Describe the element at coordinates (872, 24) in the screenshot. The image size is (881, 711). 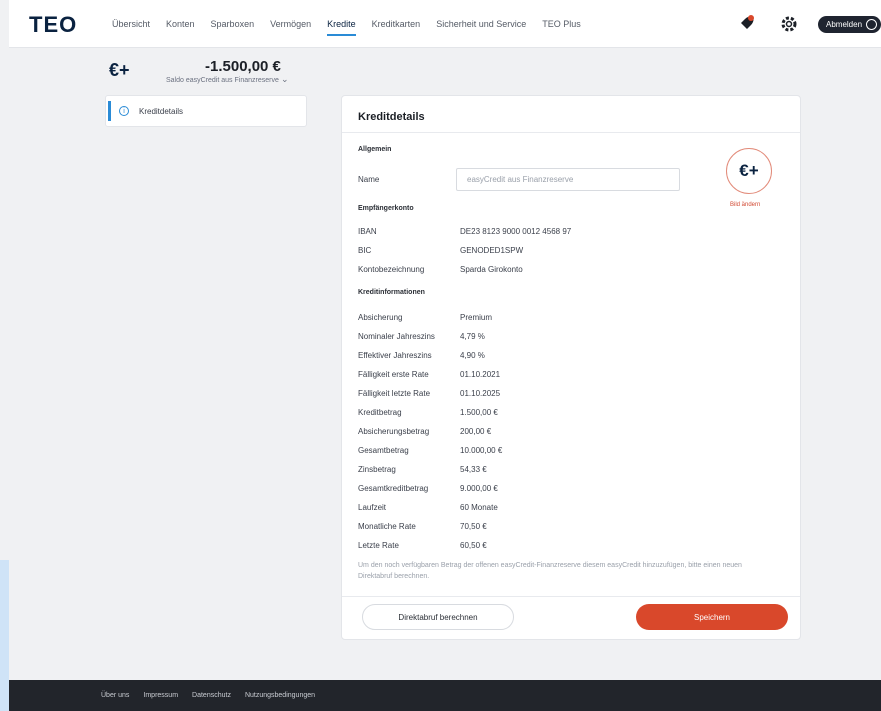
I see `power-icon` at that location.